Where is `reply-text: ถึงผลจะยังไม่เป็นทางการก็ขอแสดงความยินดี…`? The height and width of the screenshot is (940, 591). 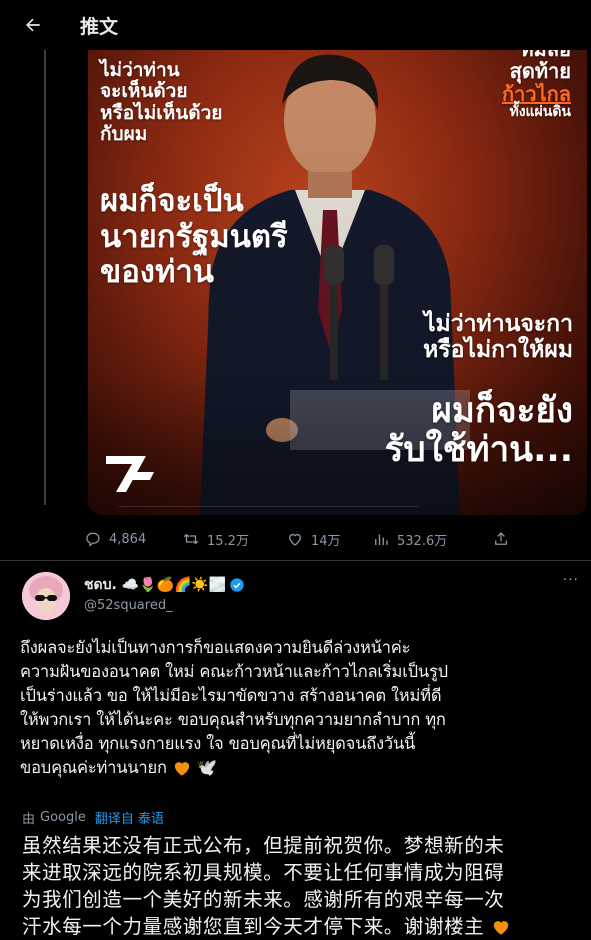
reply-text: ถึงผลจะยังไม่เป็นทางการก็ขอแสดงความยินดี… is located at coordinates (303, 708).